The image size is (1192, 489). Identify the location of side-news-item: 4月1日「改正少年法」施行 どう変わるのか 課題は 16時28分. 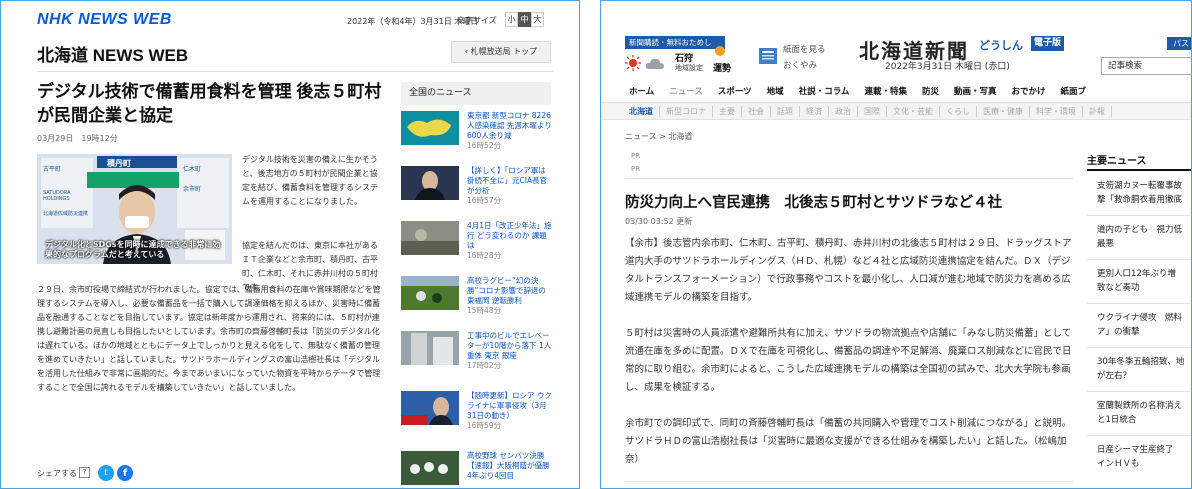
(476, 241).